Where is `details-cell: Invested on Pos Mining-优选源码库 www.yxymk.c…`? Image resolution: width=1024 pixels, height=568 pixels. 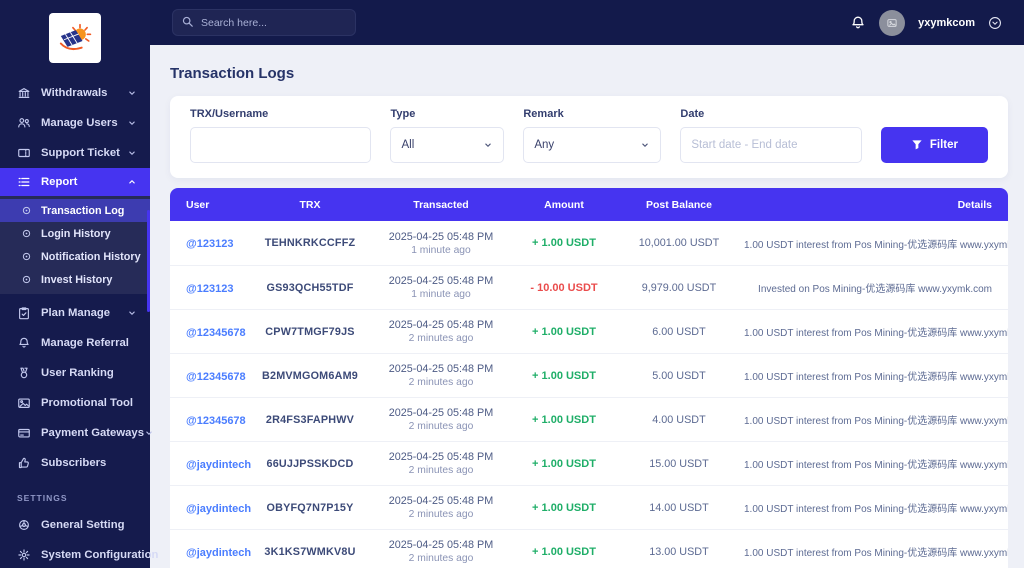 details-cell: Invested on Pos Mining-优选源码库 www.yxymk.c… is located at coordinates (875, 289).